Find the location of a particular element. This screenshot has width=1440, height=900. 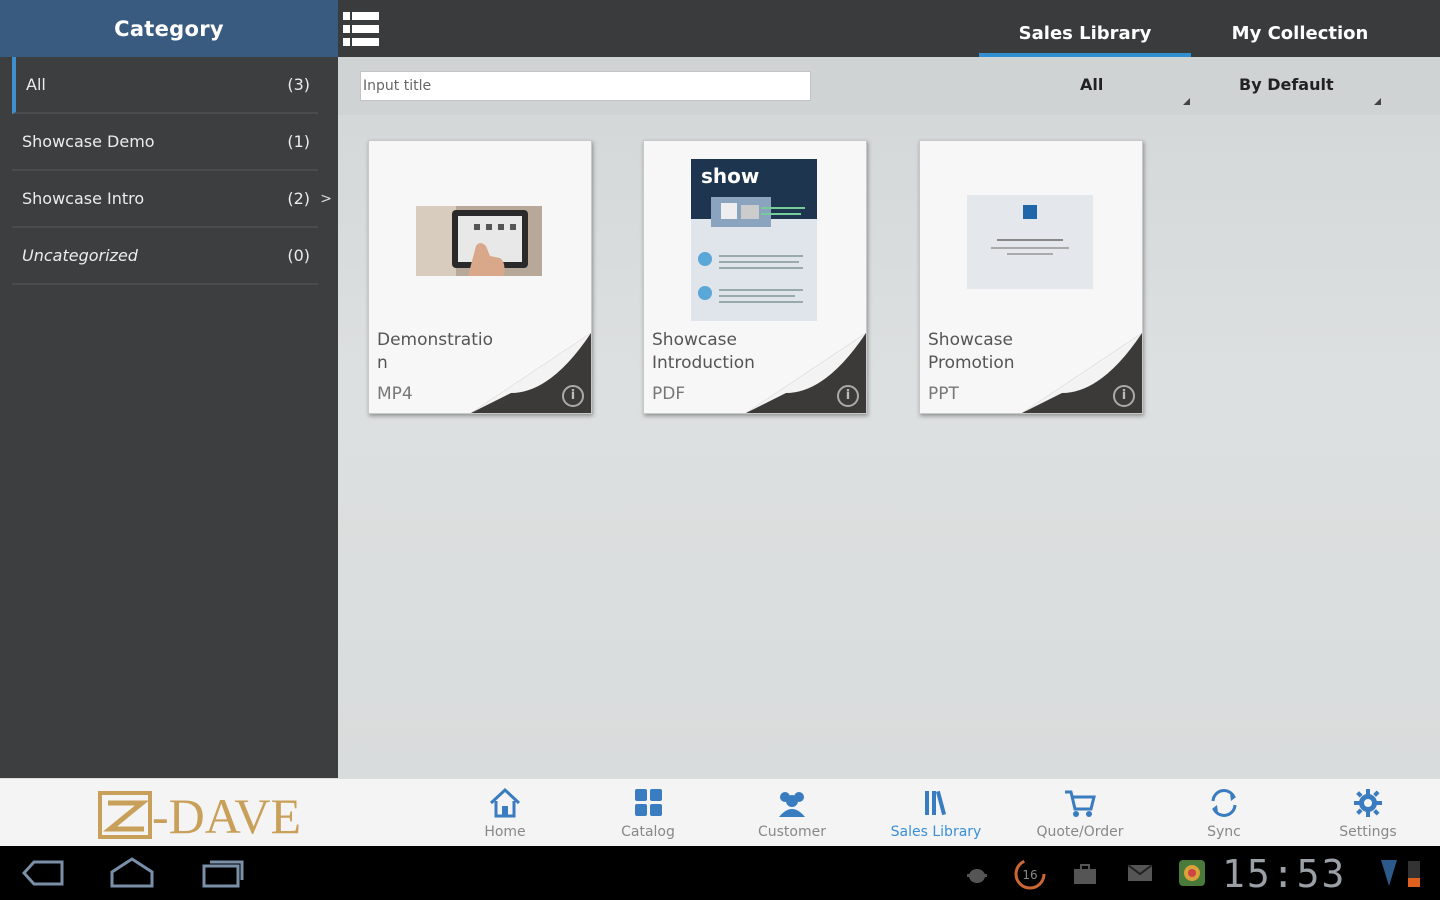

nav-sync: Sync is located at coordinates (1224, 814).